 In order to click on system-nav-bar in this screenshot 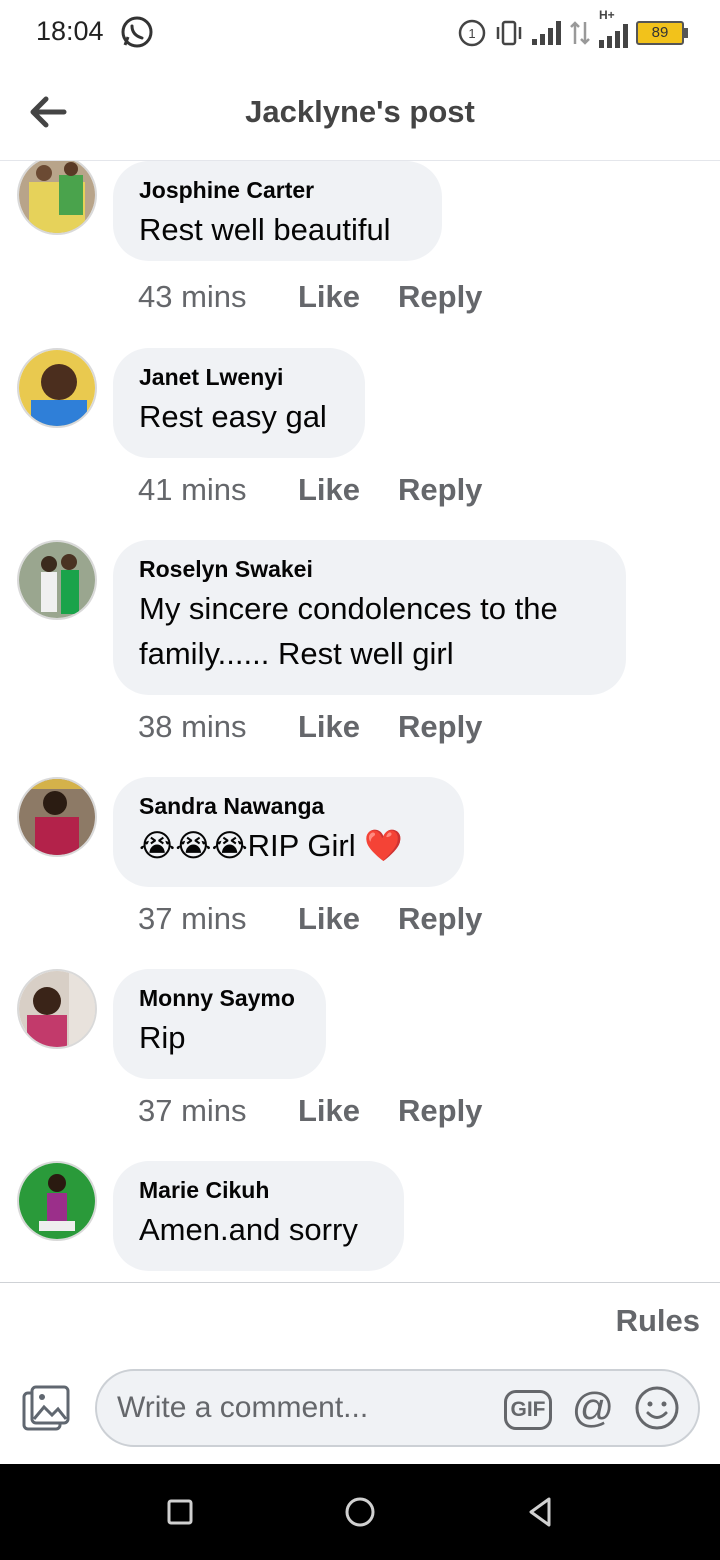, I will do `click(360, 1512)`.